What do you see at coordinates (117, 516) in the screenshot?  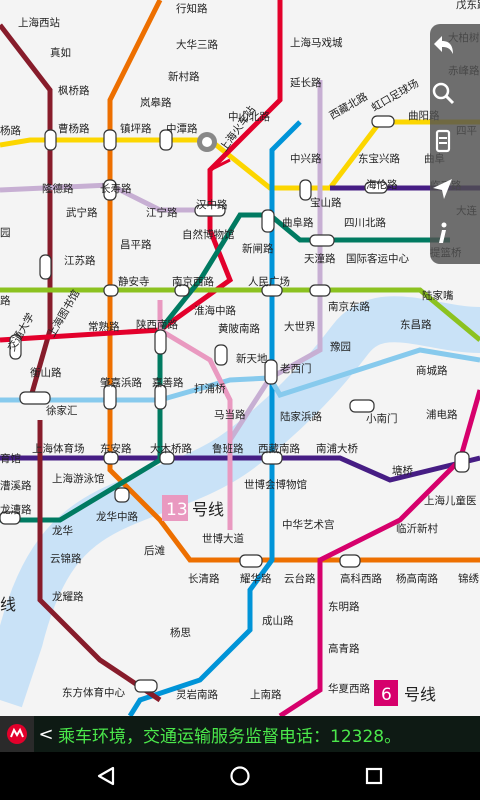 I see `station-label: 龙华中路` at bounding box center [117, 516].